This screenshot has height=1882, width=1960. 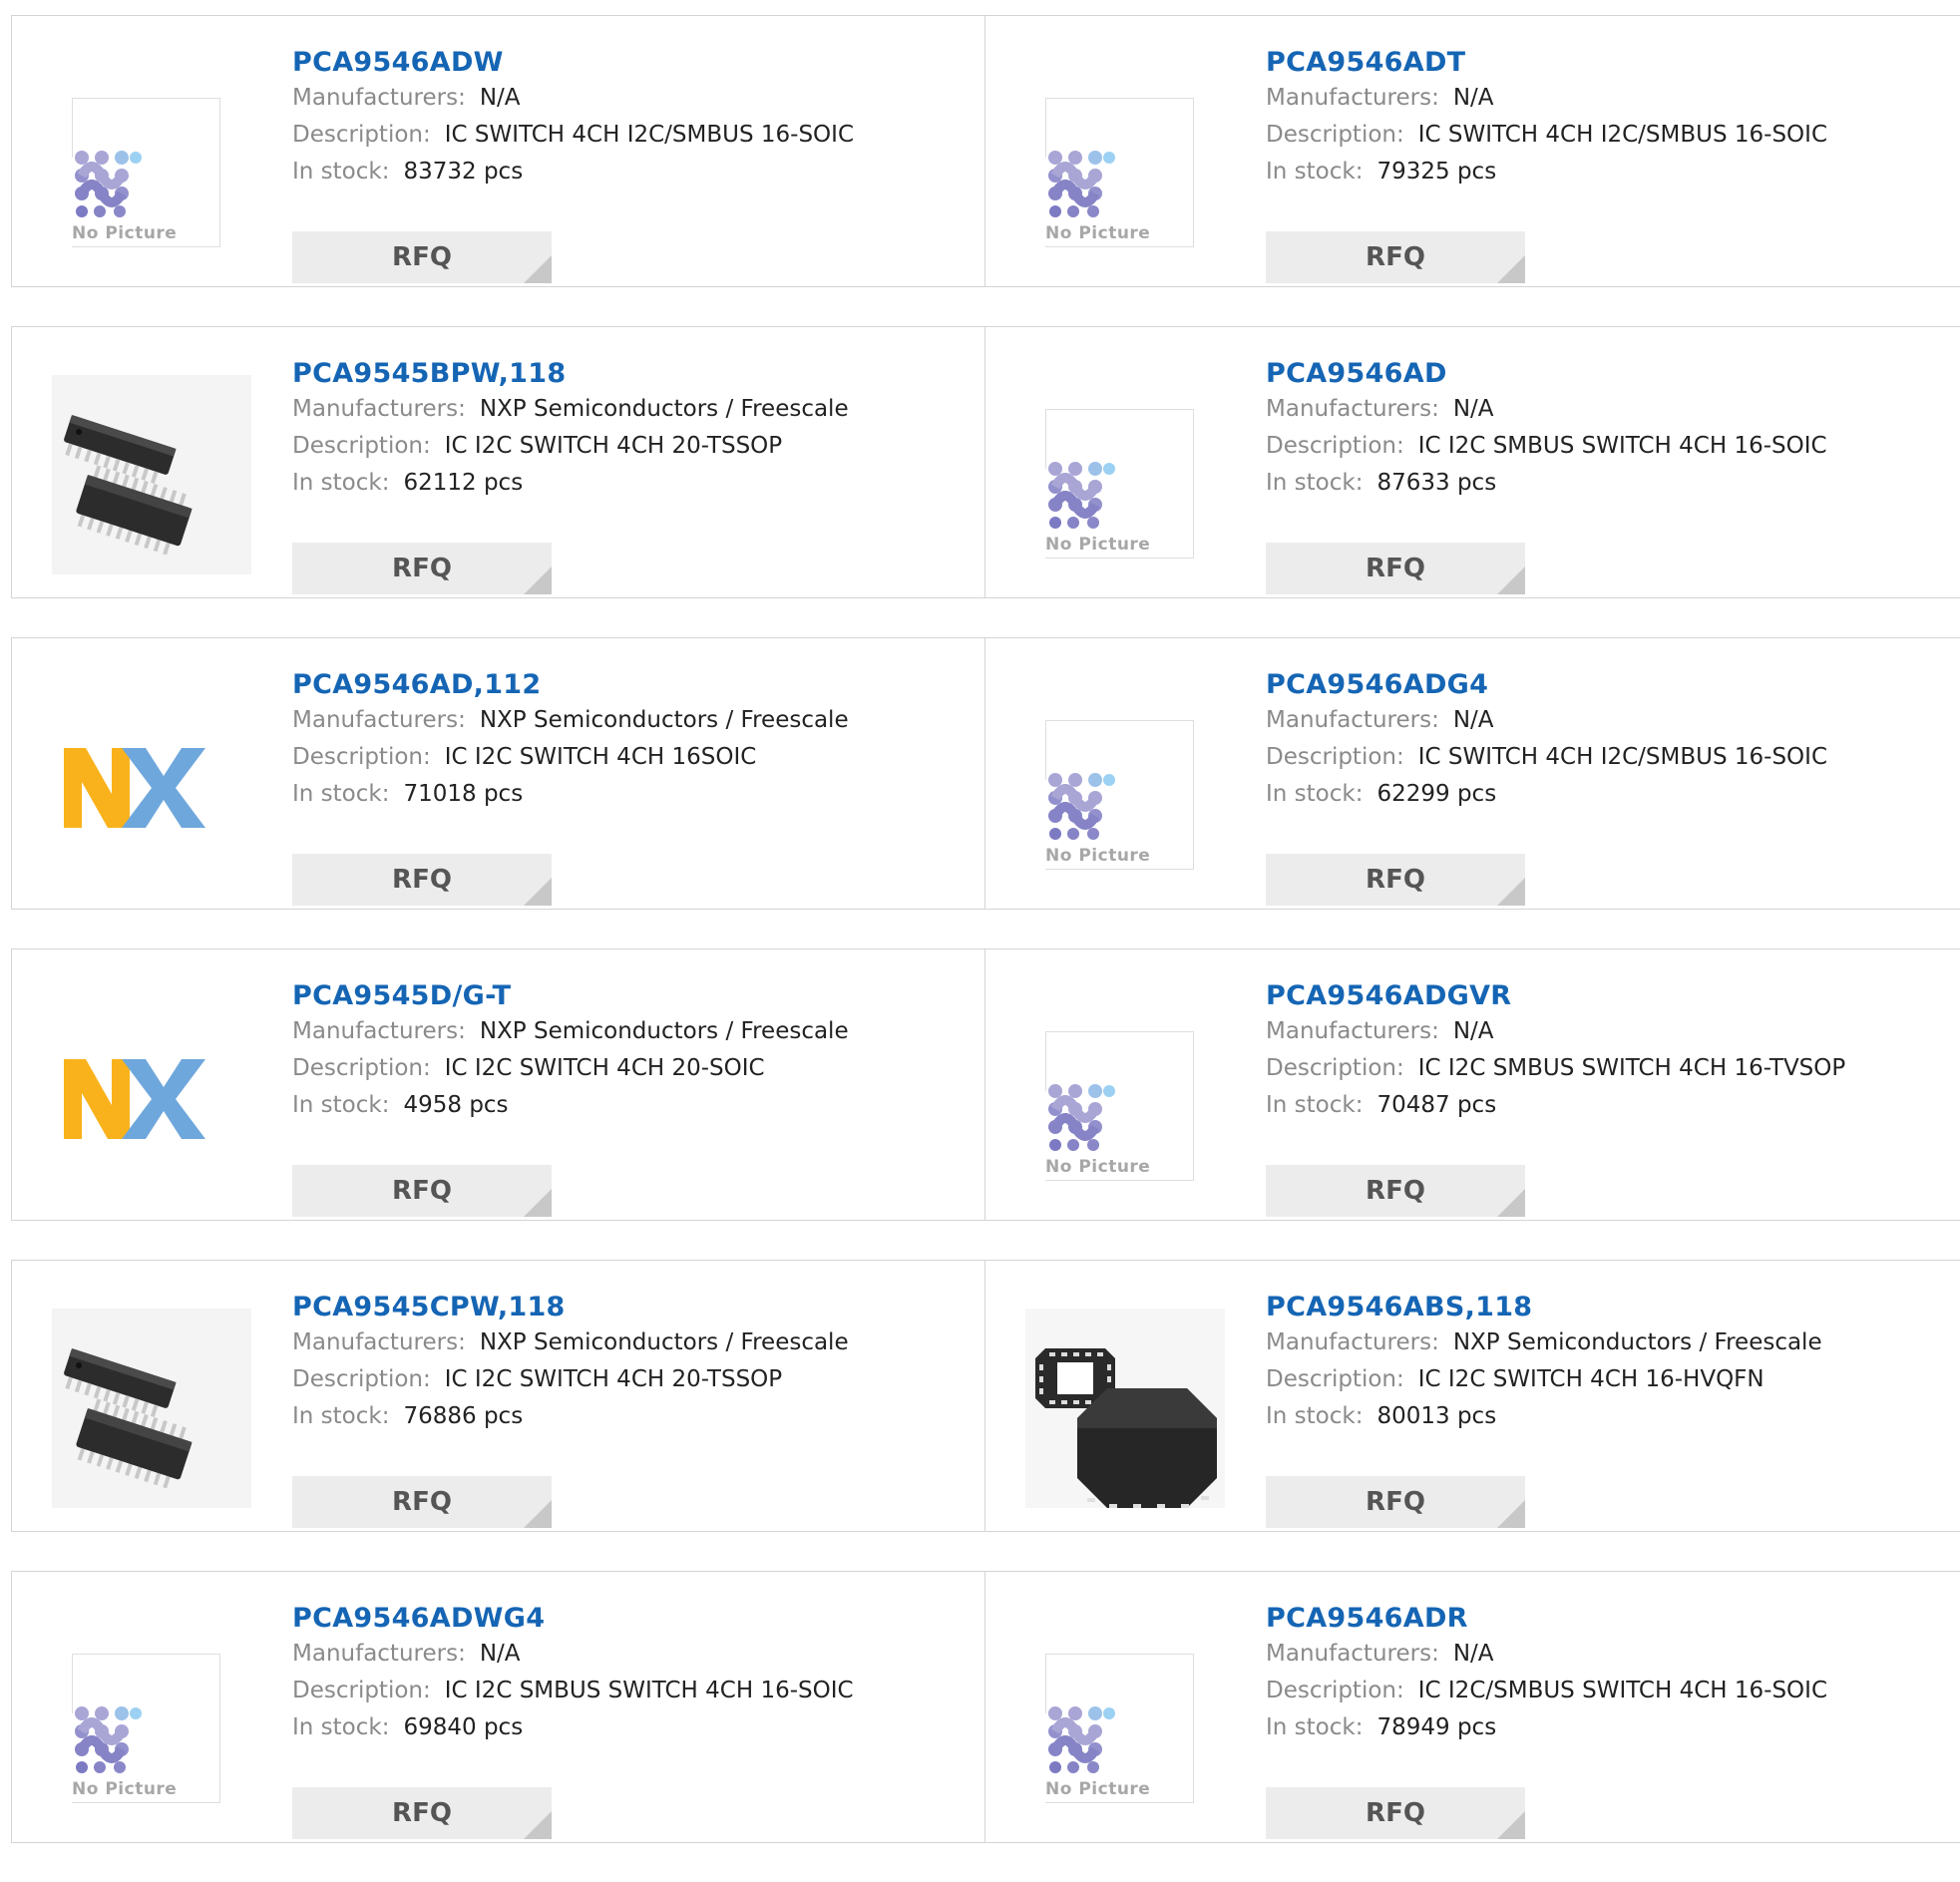 I want to click on description-value: IC I2C SWITCH 4CH 20-TSSOP, so click(x=613, y=446).